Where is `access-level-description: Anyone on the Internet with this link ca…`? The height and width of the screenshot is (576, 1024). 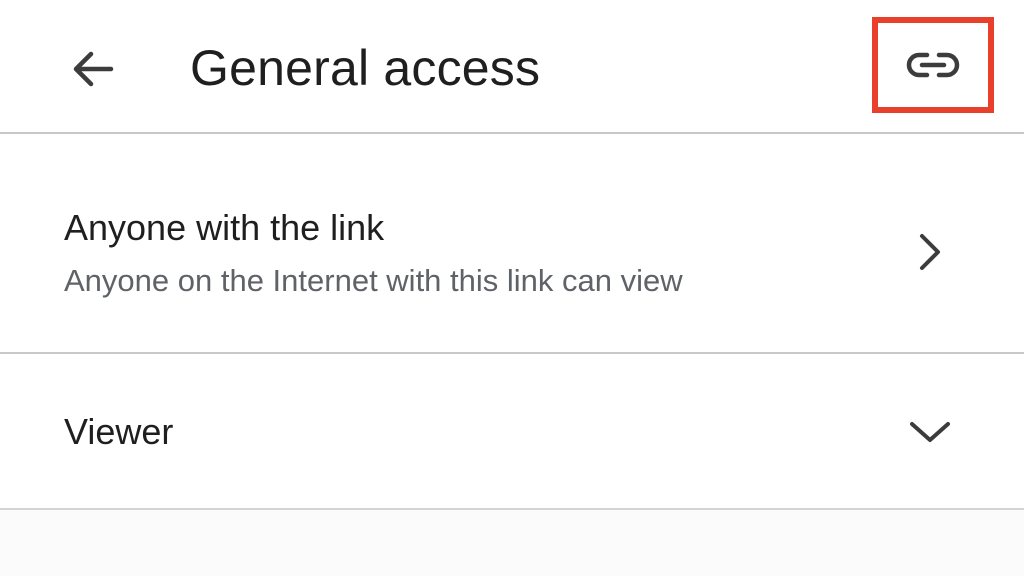
access-level-description: Anyone on the Internet with this link ca… is located at coordinates (373, 280).